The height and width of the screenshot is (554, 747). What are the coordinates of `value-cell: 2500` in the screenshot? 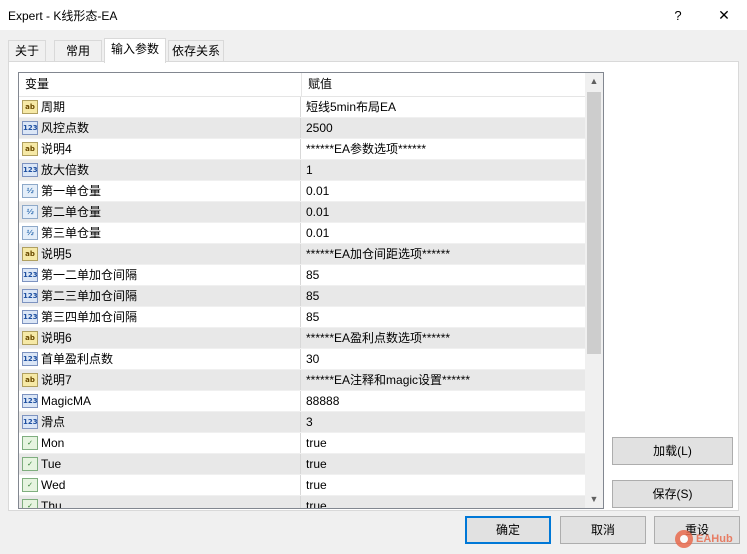 It's located at (443, 128).